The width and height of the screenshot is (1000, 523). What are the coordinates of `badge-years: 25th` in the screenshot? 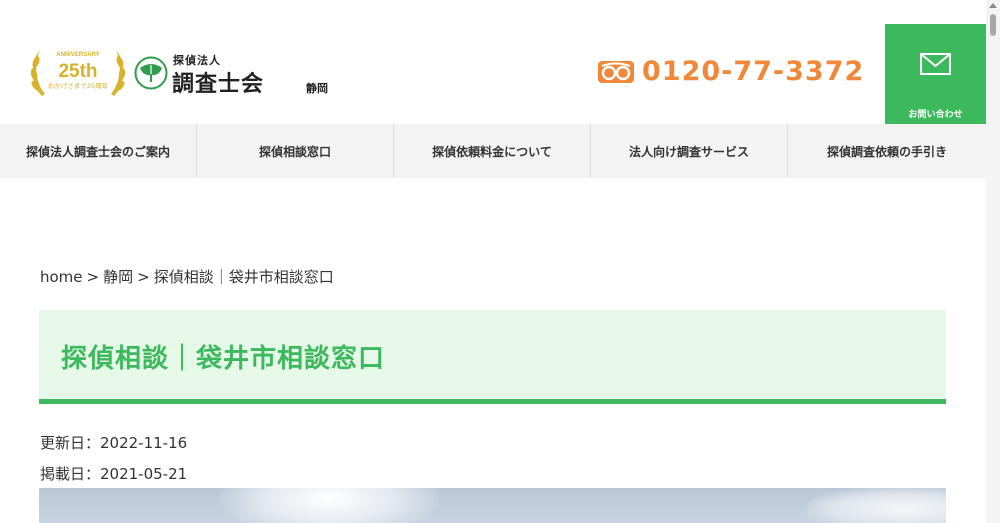 It's located at (77, 71).